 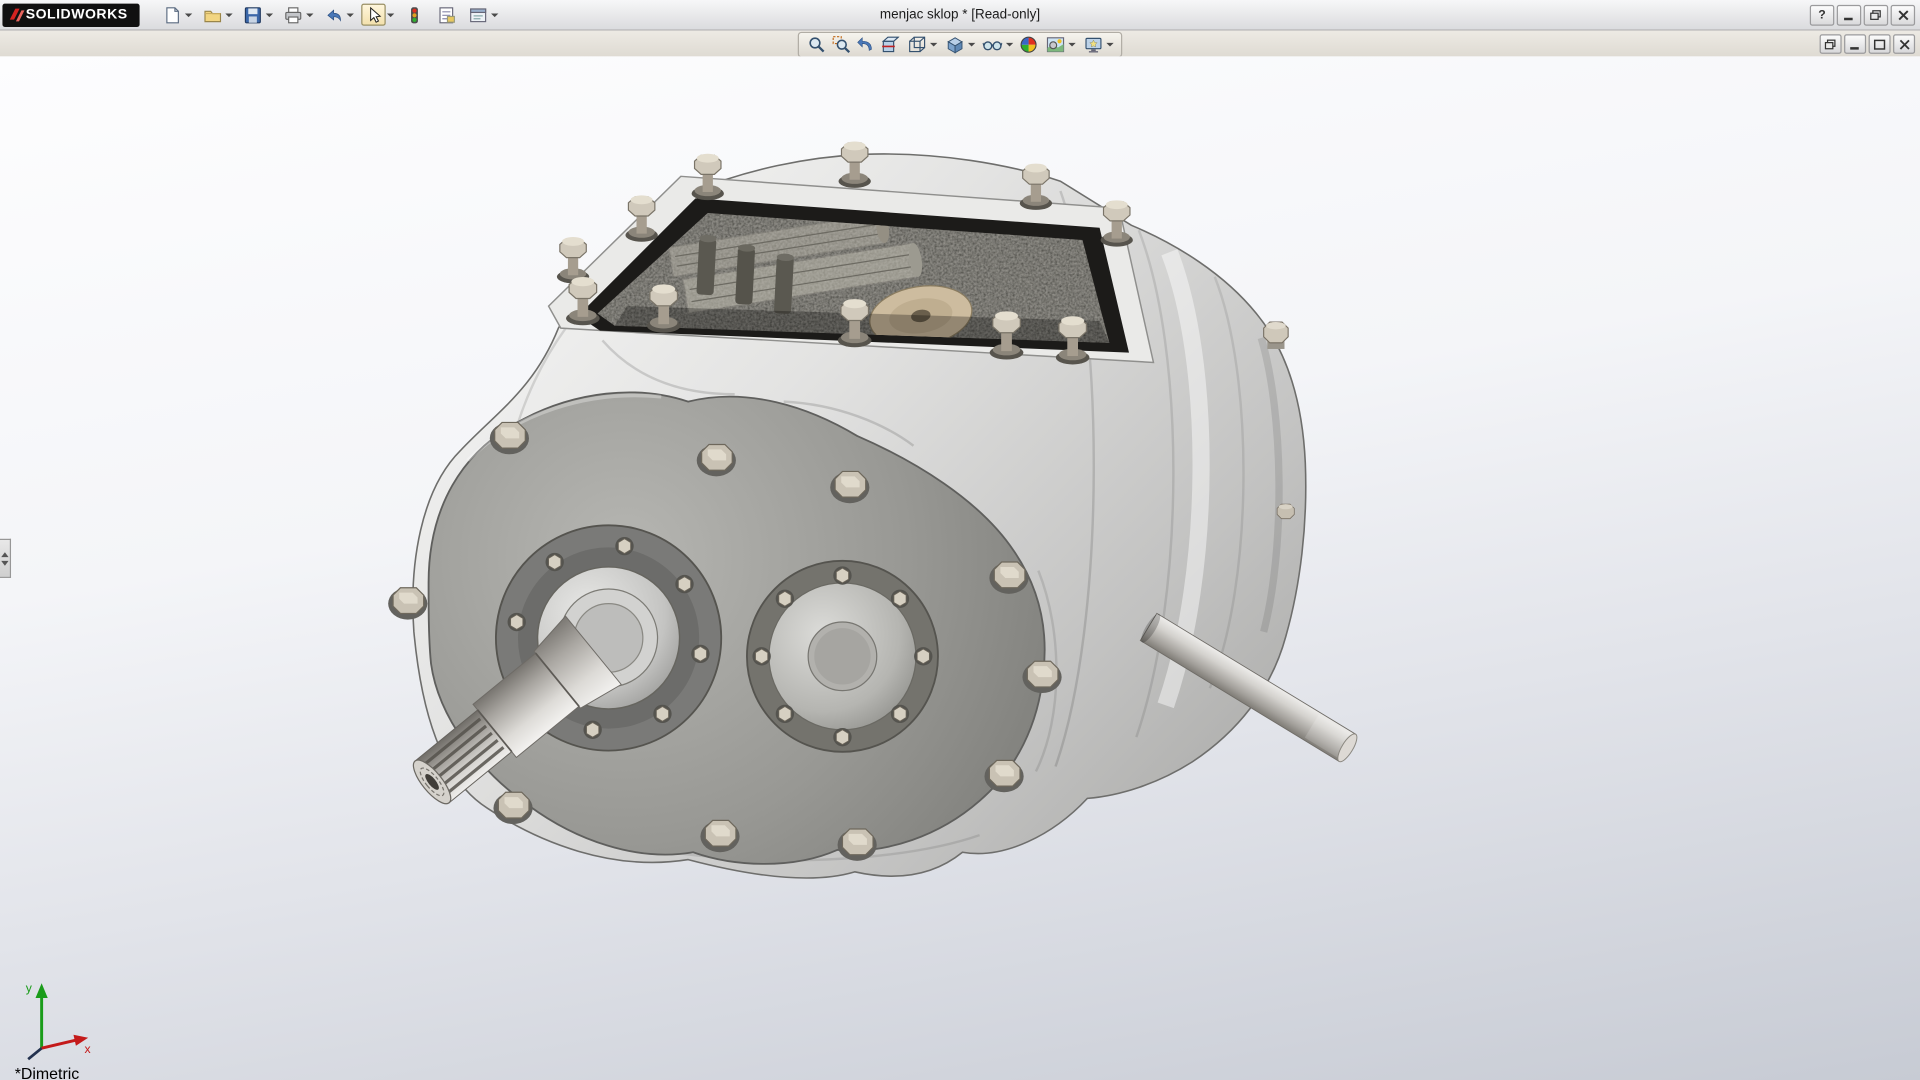 I want to click on view-orientation-dropdown-icon, so click(x=933, y=44).